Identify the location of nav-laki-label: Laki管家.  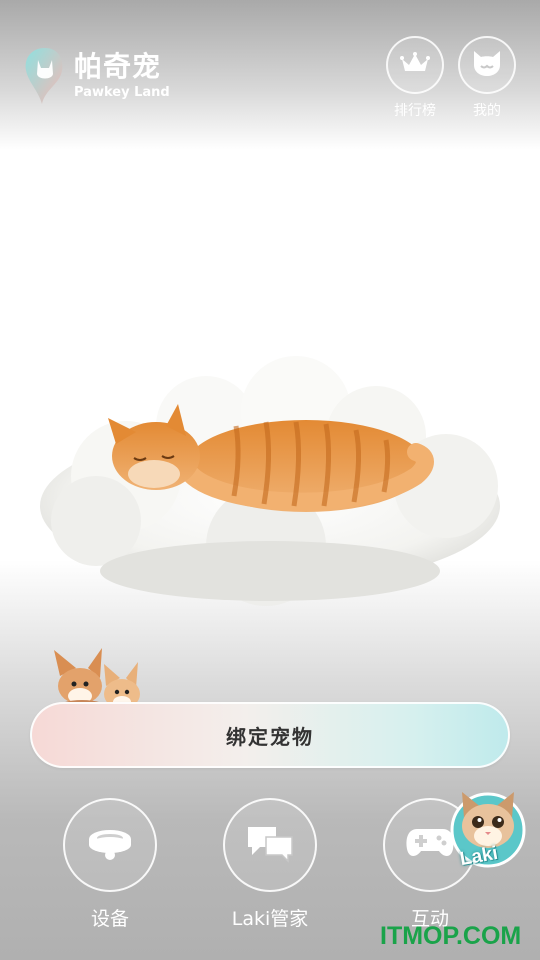
(270, 919).